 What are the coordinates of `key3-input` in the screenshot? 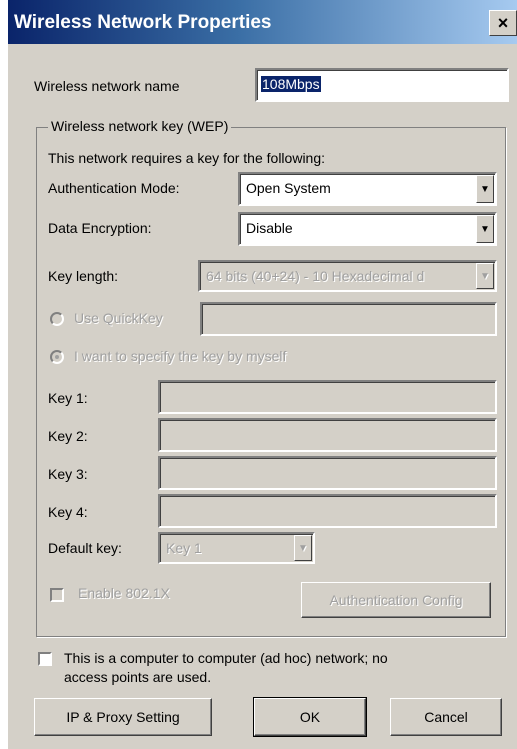 It's located at (327, 473).